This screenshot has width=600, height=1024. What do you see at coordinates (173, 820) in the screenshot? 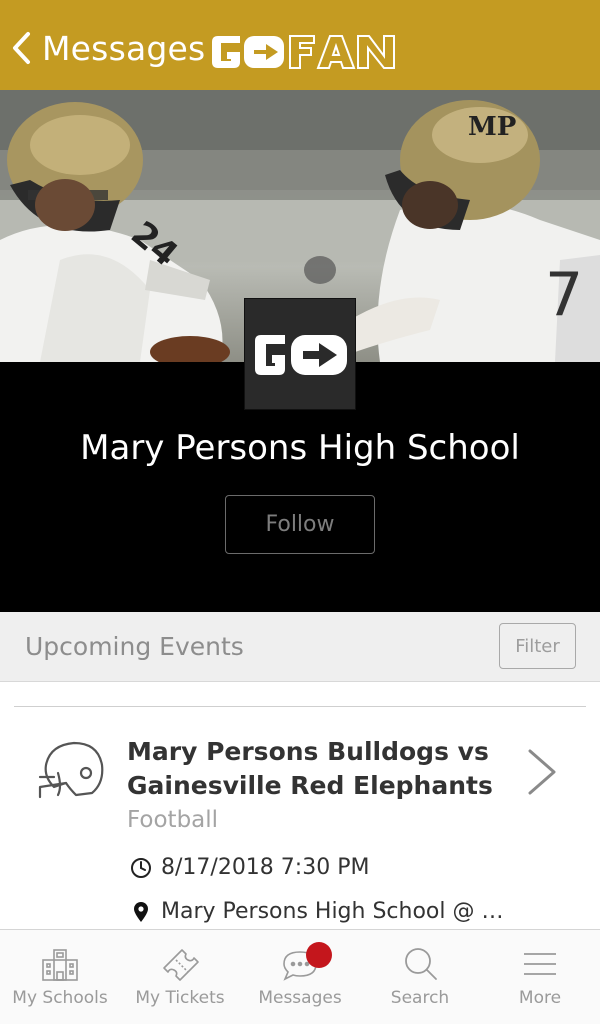
I see `event-sport: Football` at bounding box center [173, 820].